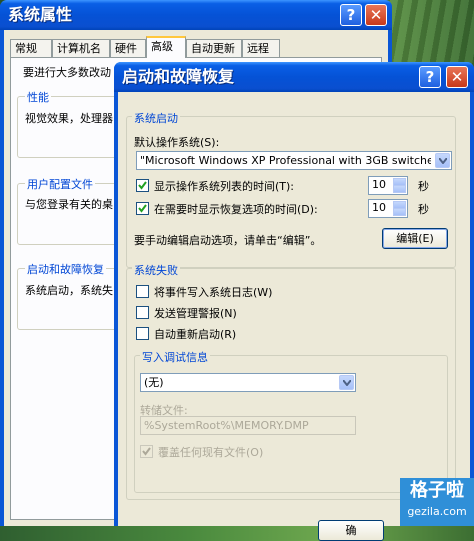 This screenshot has height=541, width=474. What do you see at coordinates (69, 204) in the screenshot?
I see `user-profiles-text: 与您登录有关的桌` at bounding box center [69, 204].